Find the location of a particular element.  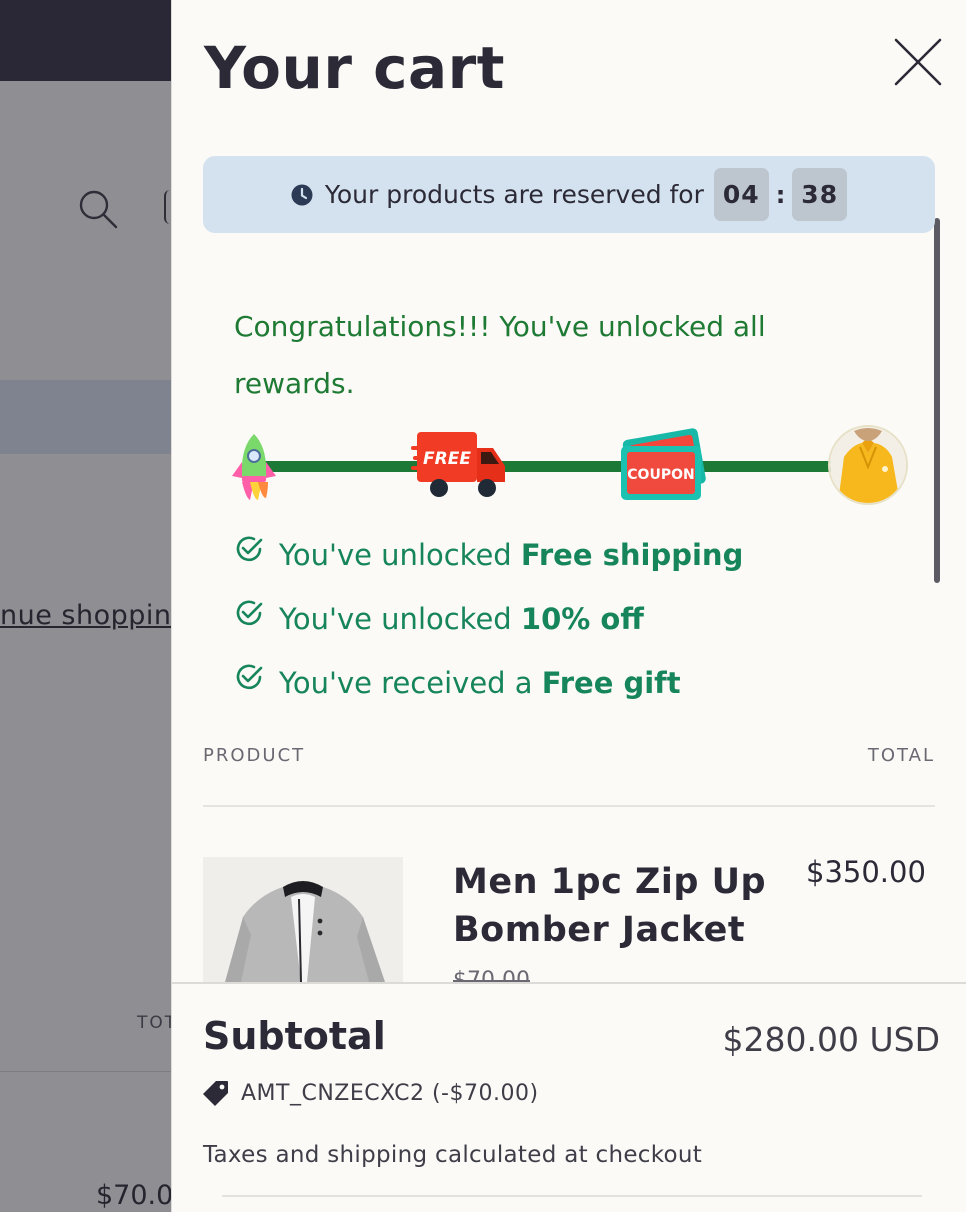

clock-icon is located at coordinates (302, 194).